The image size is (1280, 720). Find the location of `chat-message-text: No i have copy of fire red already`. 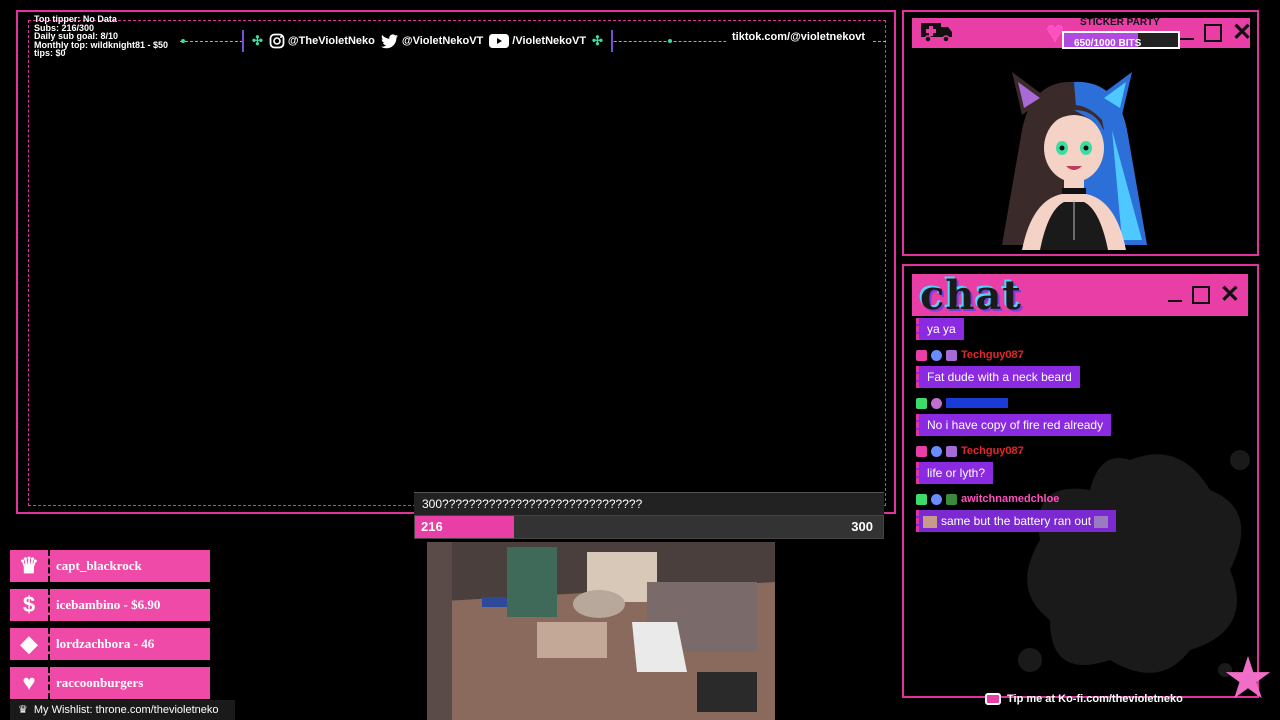

chat-message-text: No i have copy of fire red already is located at coordinates (1014, 425).